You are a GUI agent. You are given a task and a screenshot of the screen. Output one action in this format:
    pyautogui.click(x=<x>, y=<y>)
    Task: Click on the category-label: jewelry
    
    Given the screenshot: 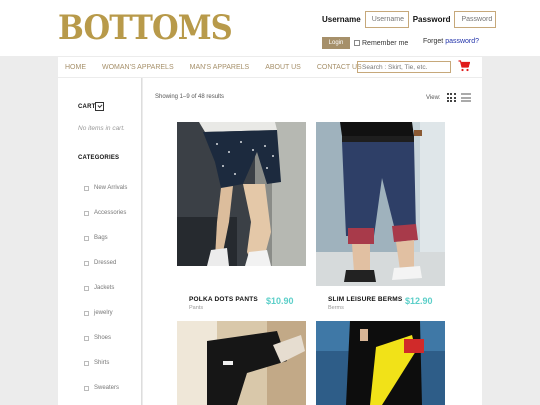 What is the action you would take?
    pyautogui.click(x=103, y=313)
    